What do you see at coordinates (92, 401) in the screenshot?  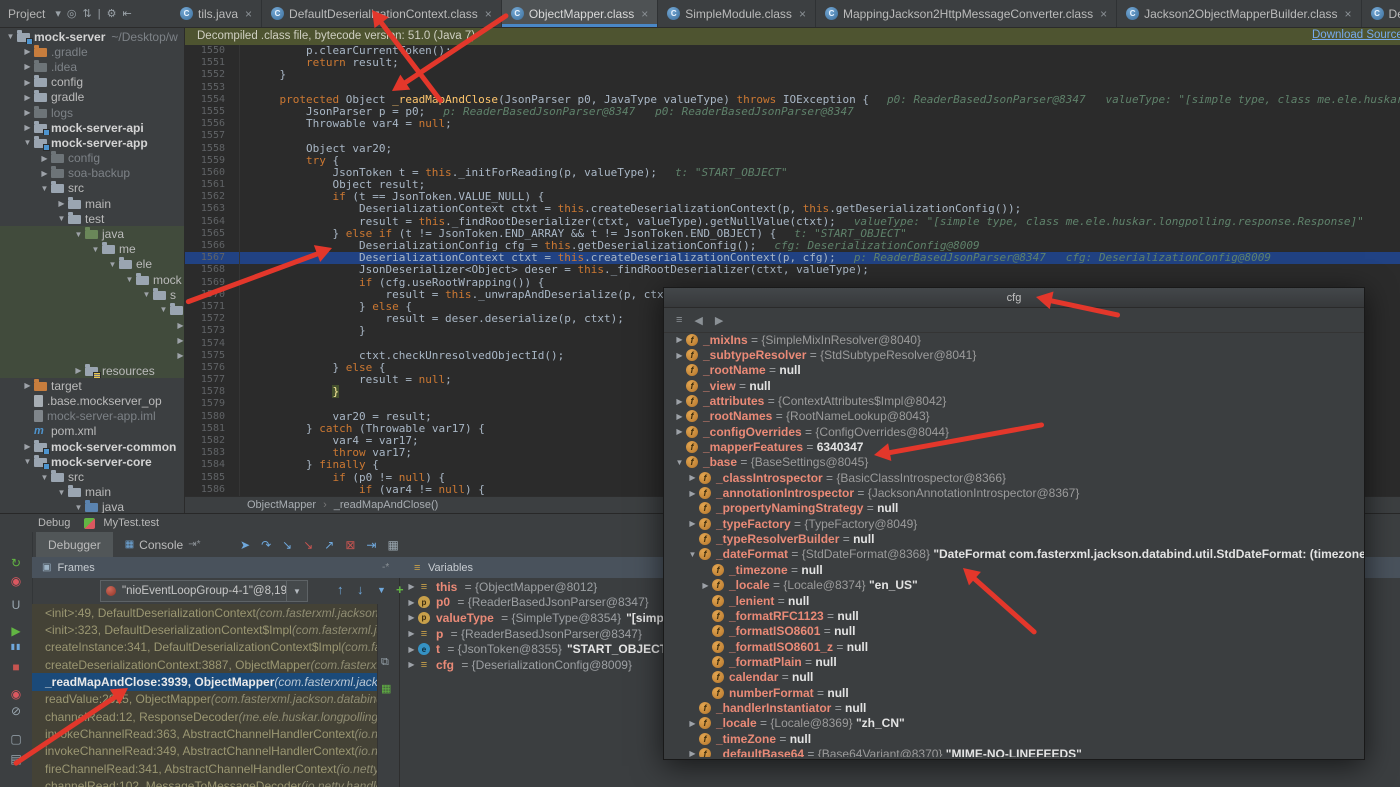 I see `tree-item: .base.mockserver_op` at bounding box center [92, 401].